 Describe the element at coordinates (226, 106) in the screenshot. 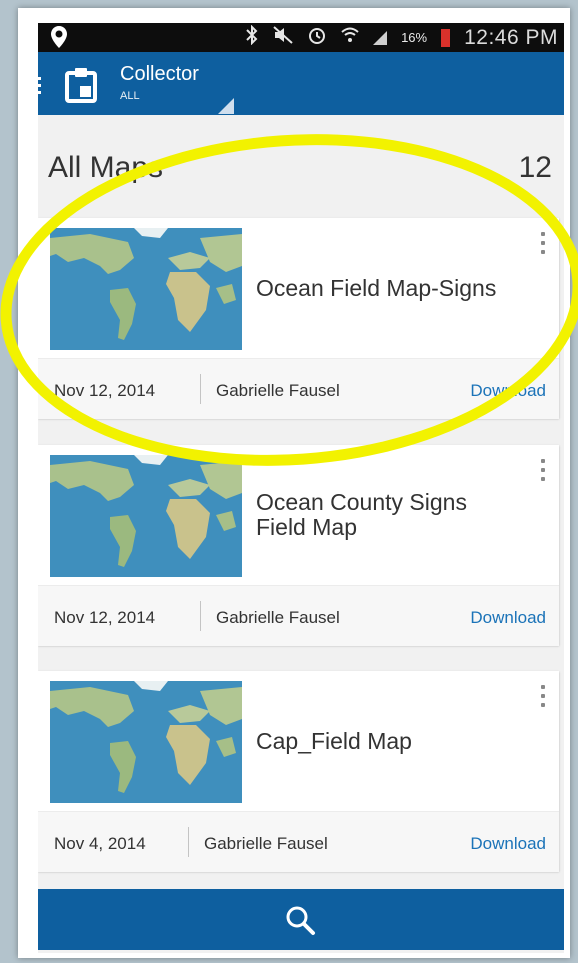

I see `dropdown-triangle-icon` at that location.